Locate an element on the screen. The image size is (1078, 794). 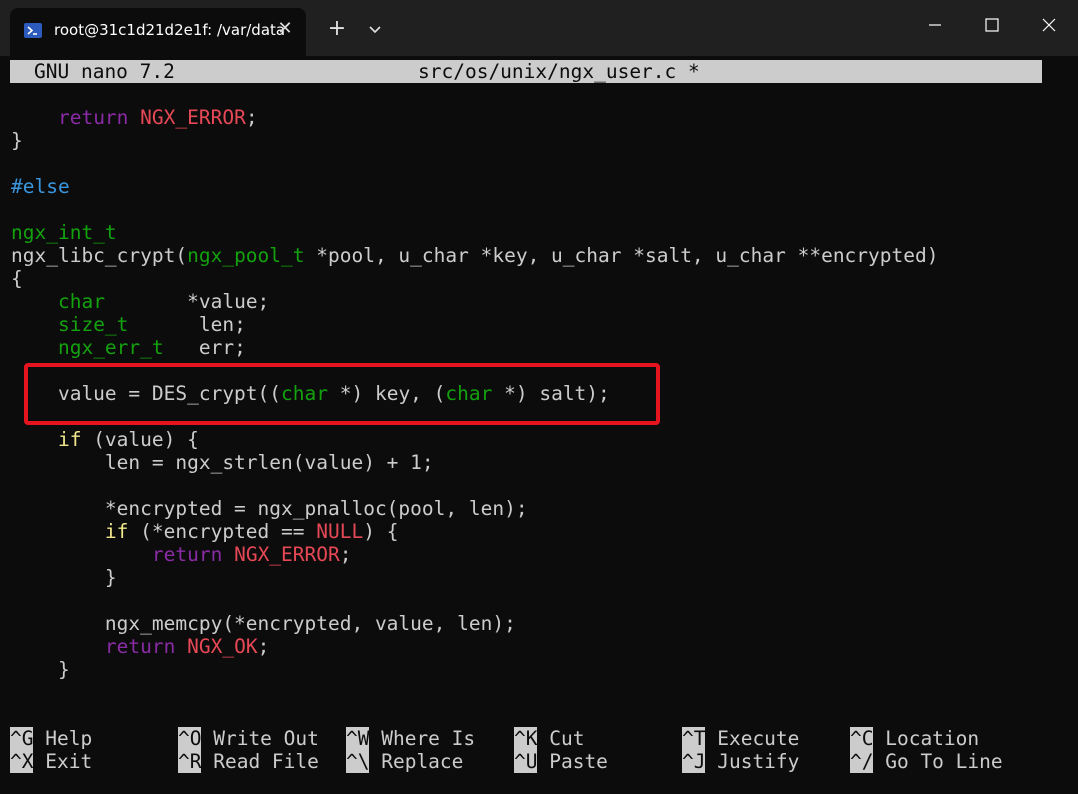
new-tab-button: + is located at coordinates (337, 29).